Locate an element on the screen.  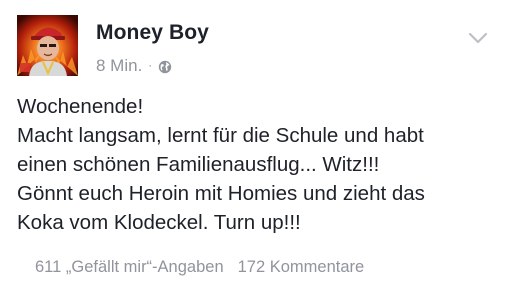
chevron-down-icon is located at coordinates (478, 38).